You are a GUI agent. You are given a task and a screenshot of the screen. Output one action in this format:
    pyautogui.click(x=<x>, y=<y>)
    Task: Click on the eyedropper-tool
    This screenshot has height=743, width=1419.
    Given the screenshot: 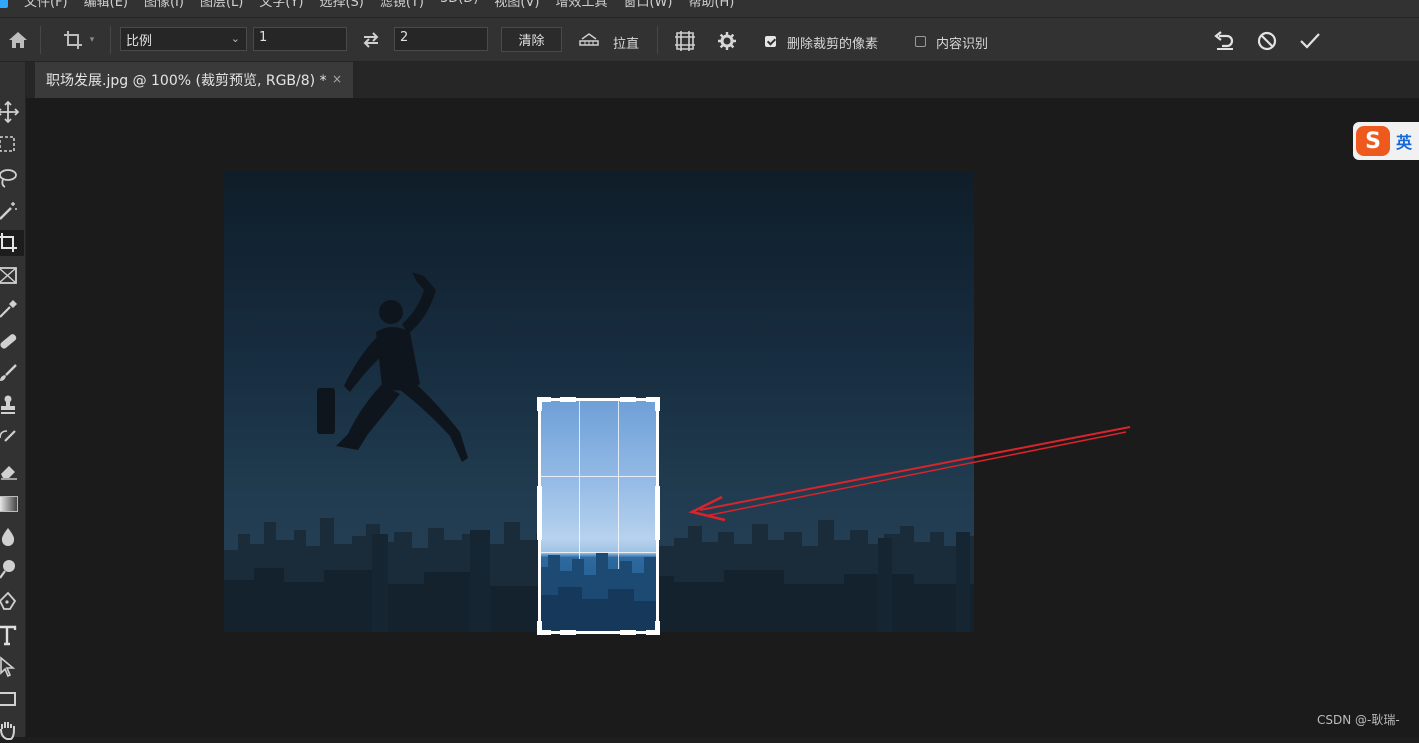 What is the action you would take?
    pyautogui.click(x=12, y=309)
    